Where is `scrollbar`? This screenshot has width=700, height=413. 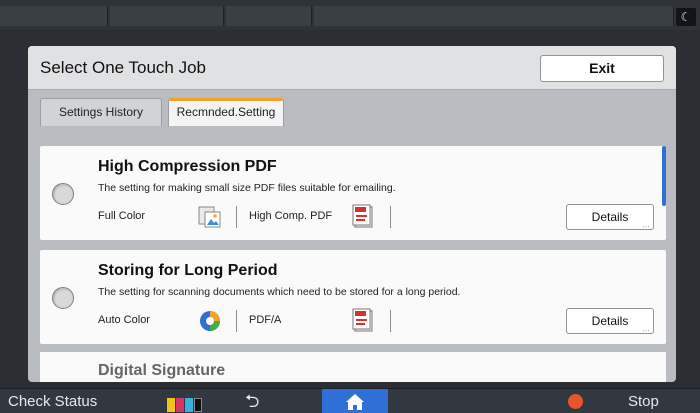 scrollbar is located at coordinates (664, 176).